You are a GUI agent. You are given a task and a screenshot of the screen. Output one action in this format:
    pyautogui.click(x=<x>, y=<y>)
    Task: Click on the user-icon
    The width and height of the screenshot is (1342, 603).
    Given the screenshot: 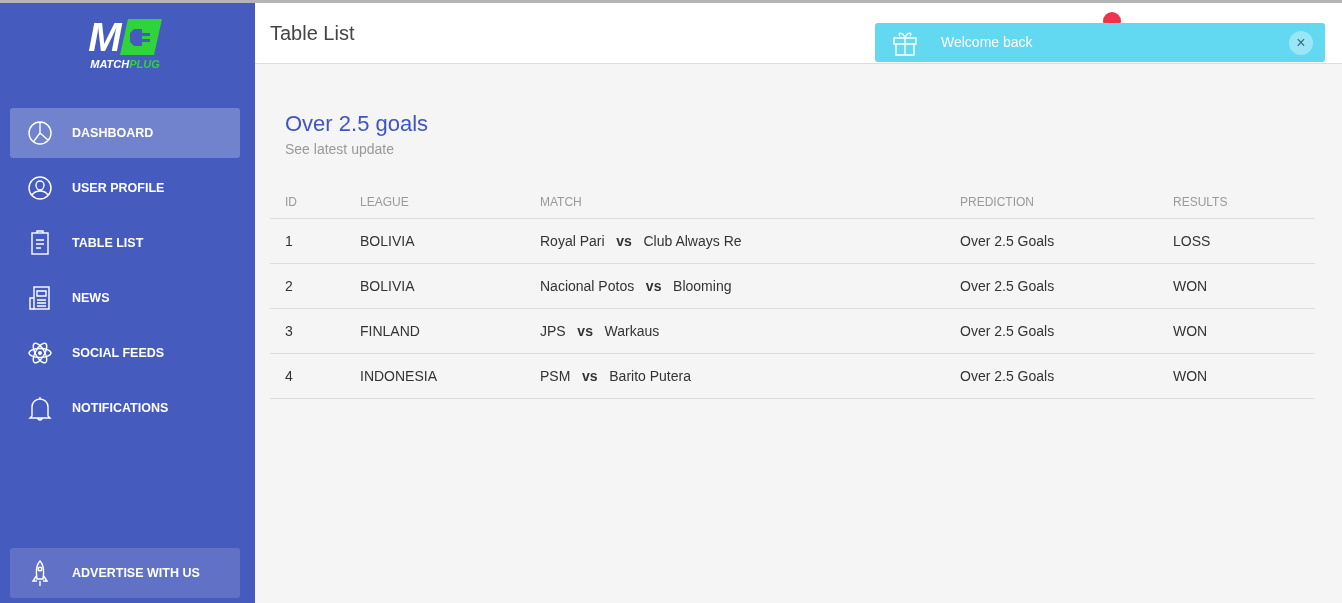 What is the action you would take?
    pyautogui.click(x=40, y=188)
    